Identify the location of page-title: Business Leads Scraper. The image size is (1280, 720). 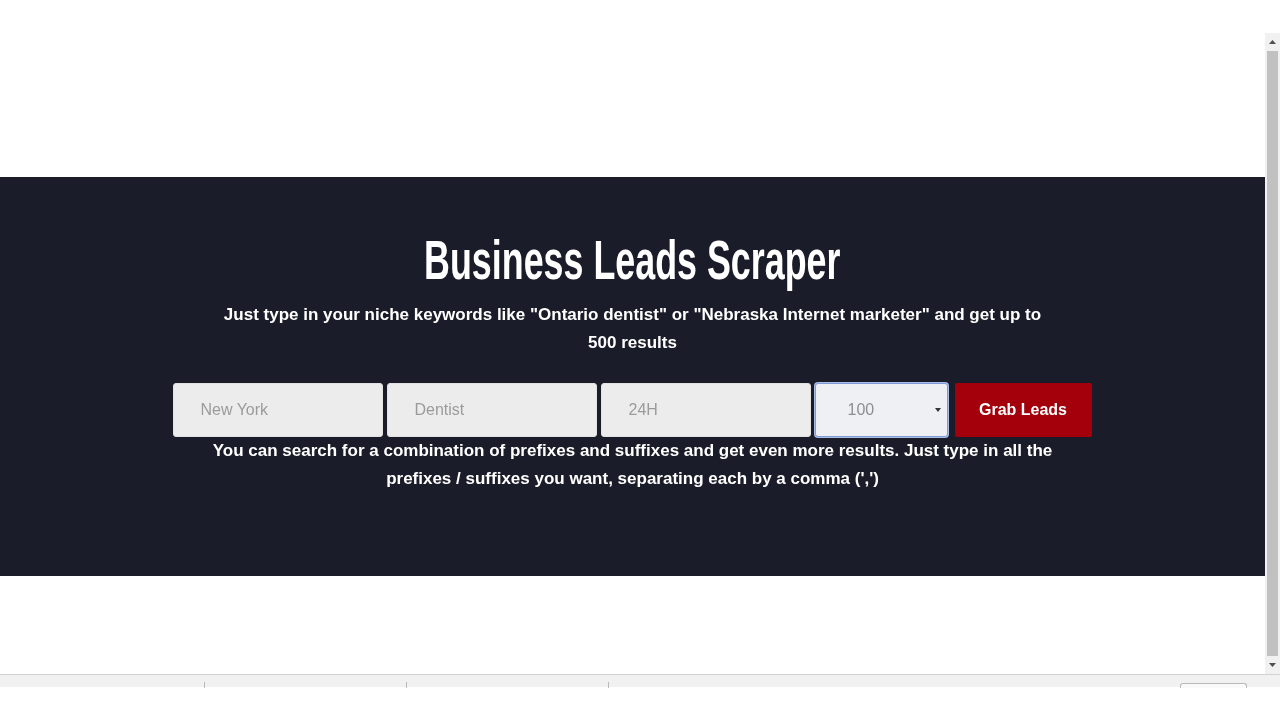
(632, 260).